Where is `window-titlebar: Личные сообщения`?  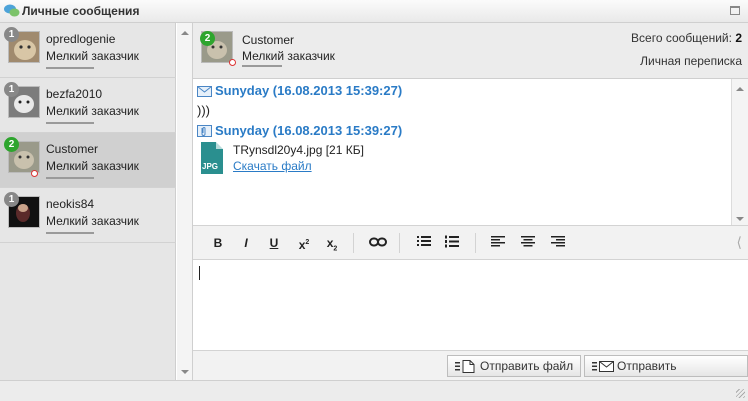
window-titlebar: Личные сообщения is located at coordinates (374, 11).